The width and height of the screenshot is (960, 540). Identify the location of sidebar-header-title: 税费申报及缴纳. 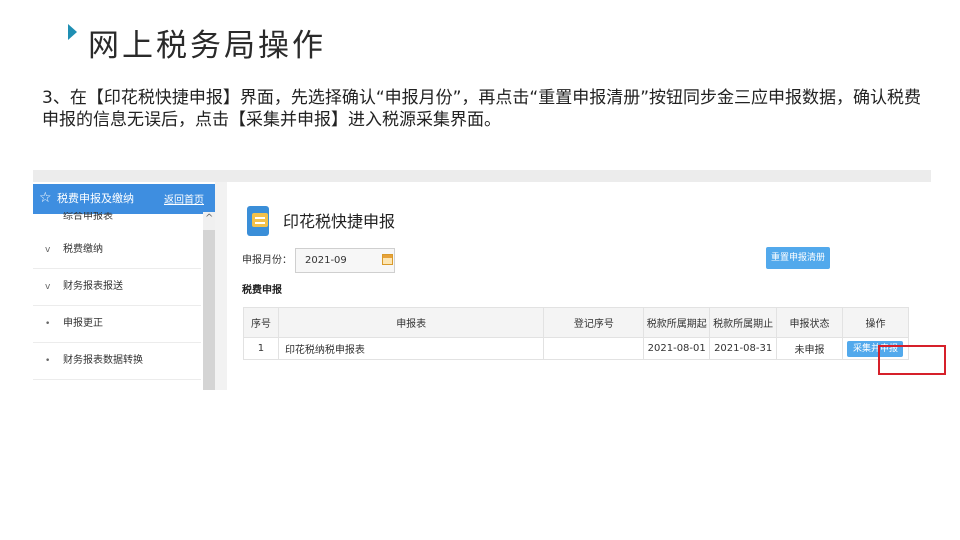
(95, 198).